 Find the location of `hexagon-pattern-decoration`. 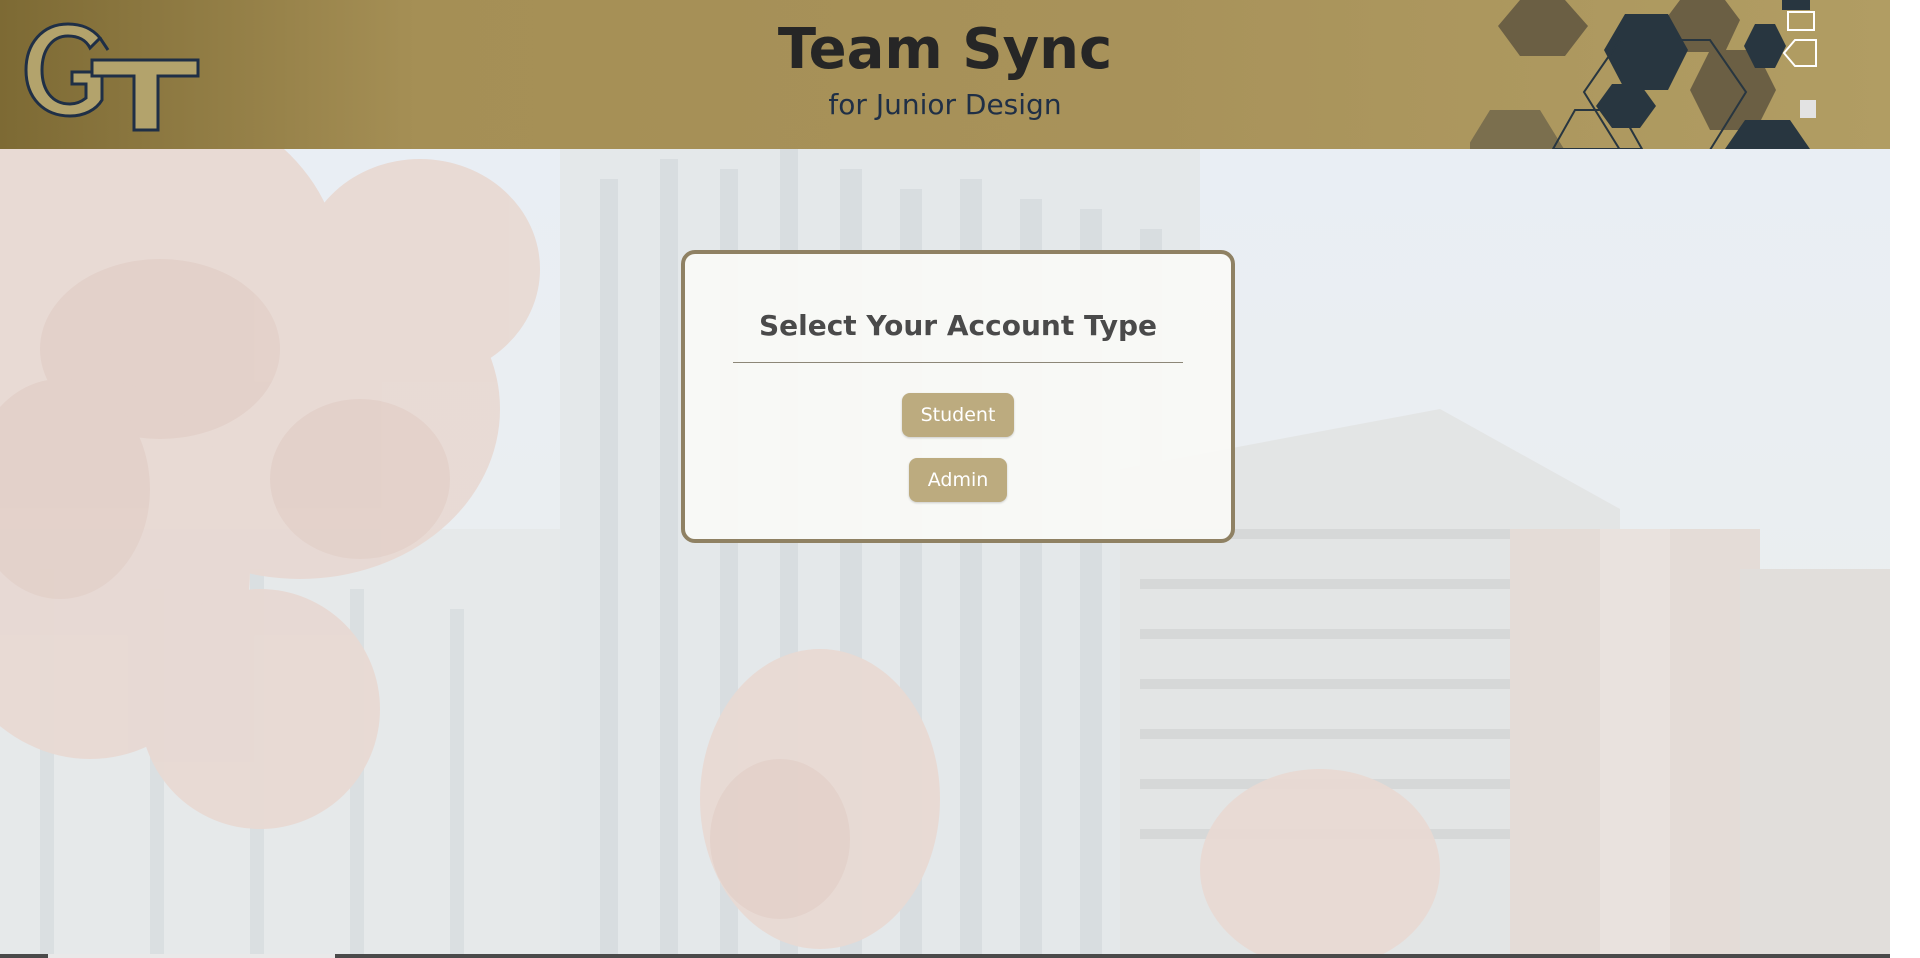

hexagon-pattern-decoration is located at coordinates (1643, 74).